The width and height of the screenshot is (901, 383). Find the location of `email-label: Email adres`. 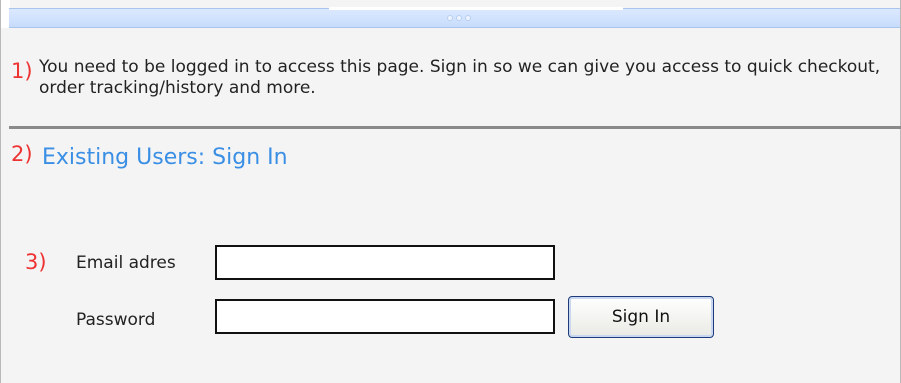

email-label: Email adres is located at coordinates (126, 263).